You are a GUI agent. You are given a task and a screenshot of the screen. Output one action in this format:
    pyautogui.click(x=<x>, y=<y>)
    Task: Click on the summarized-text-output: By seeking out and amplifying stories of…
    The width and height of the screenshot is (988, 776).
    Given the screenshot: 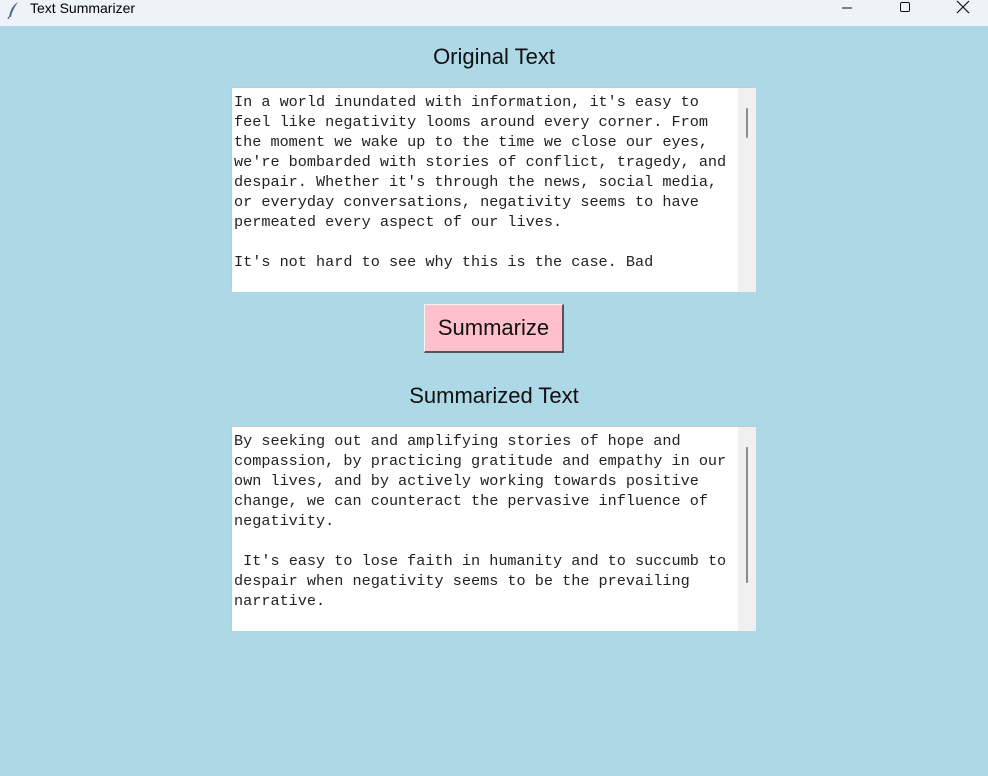 What is the action you would take?
    pyautogui.click(x=485, y=531)
    